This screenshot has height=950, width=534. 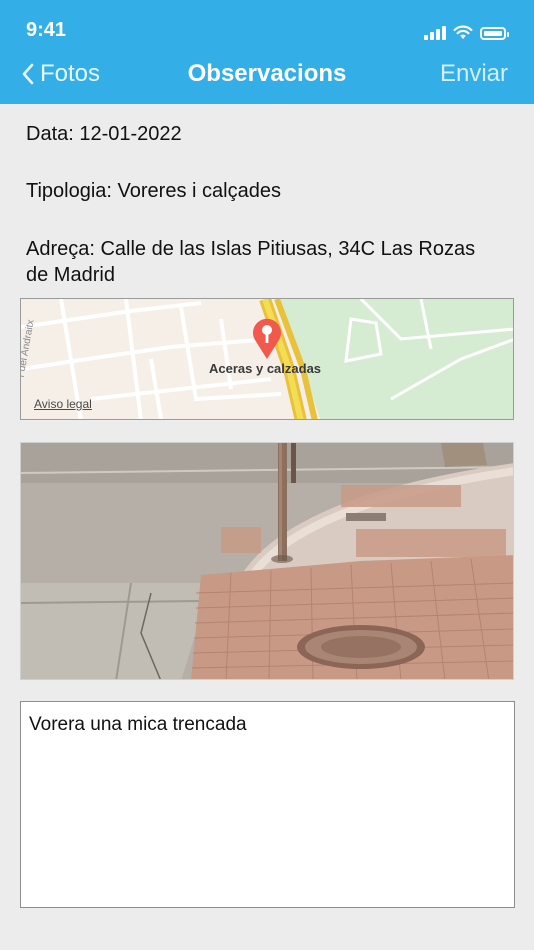 I want to click on map-pin-icon, so click(x=267, y=338).